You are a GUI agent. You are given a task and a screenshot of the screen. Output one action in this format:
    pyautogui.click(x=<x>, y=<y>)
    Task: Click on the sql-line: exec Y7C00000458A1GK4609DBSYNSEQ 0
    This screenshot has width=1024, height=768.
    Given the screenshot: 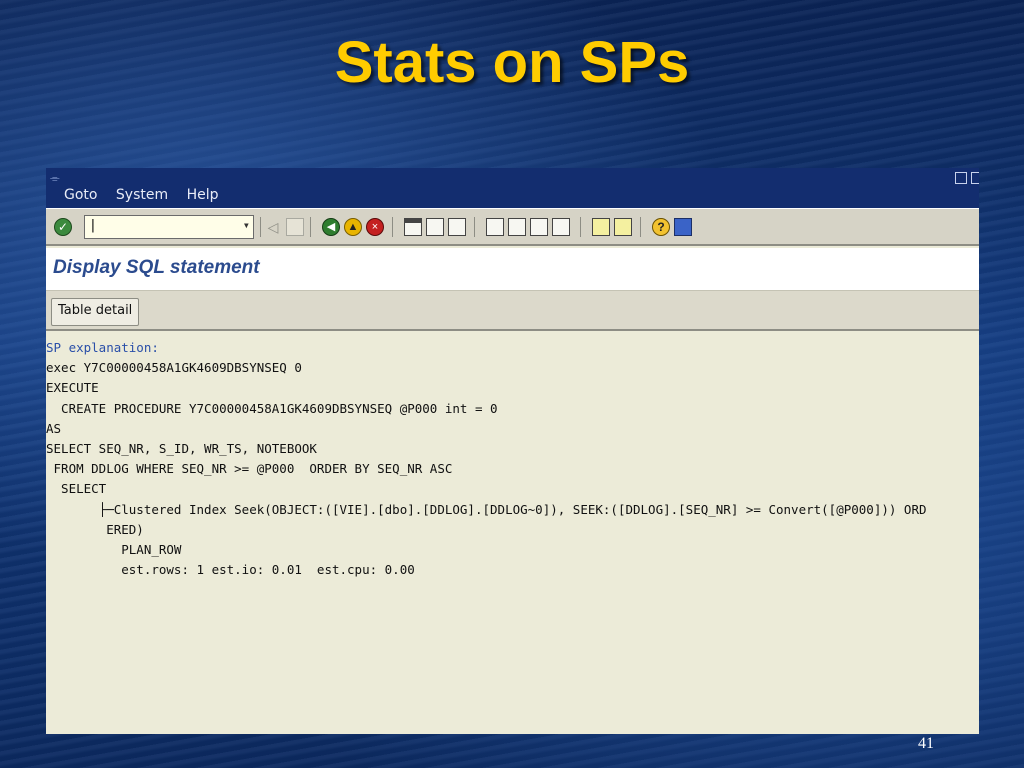 What is the action you would take?
    pyautogui.click(x=174, y=368)
    